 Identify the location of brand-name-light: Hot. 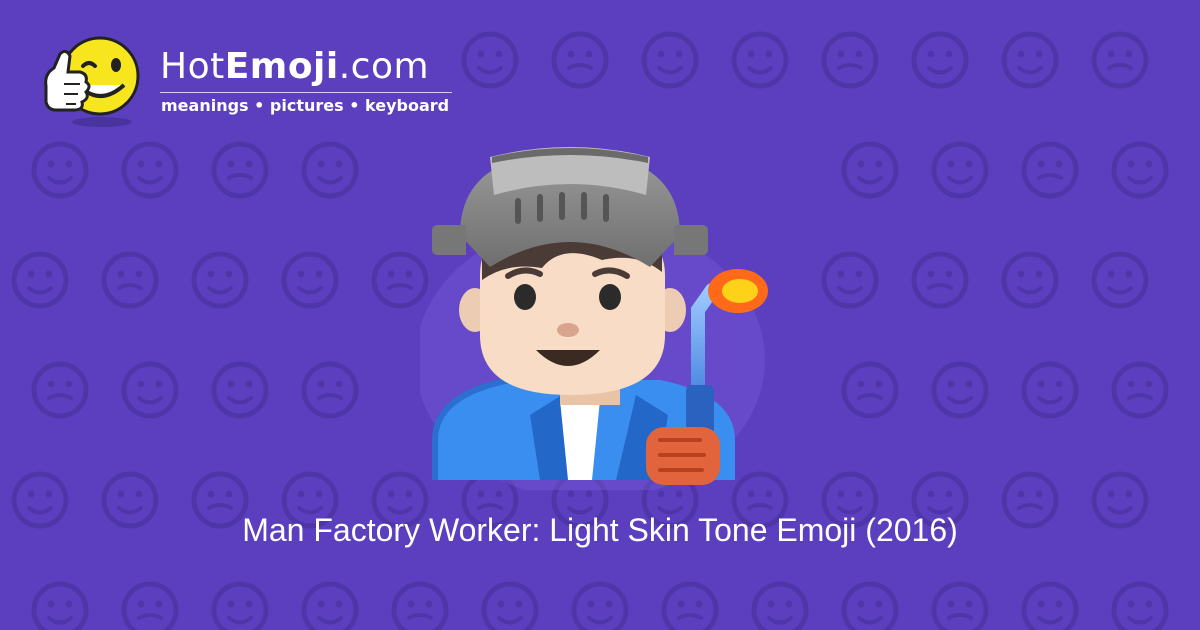
(192, 66).